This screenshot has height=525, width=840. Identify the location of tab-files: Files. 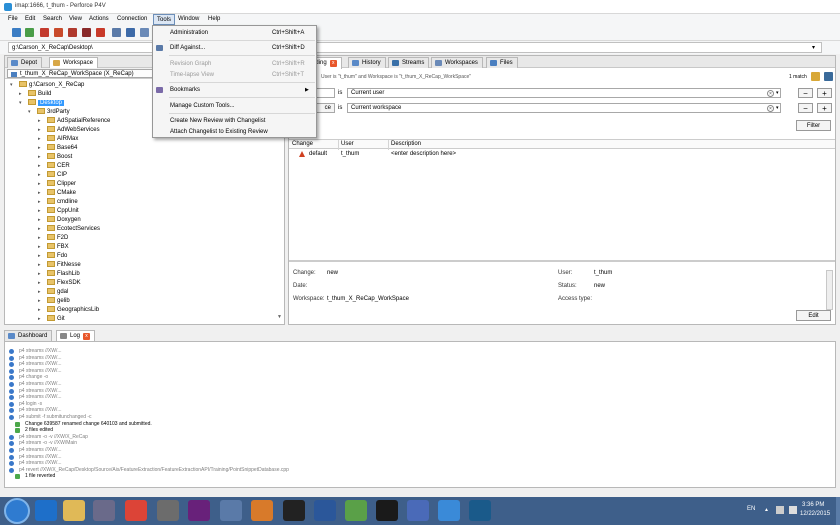
(502, 62).